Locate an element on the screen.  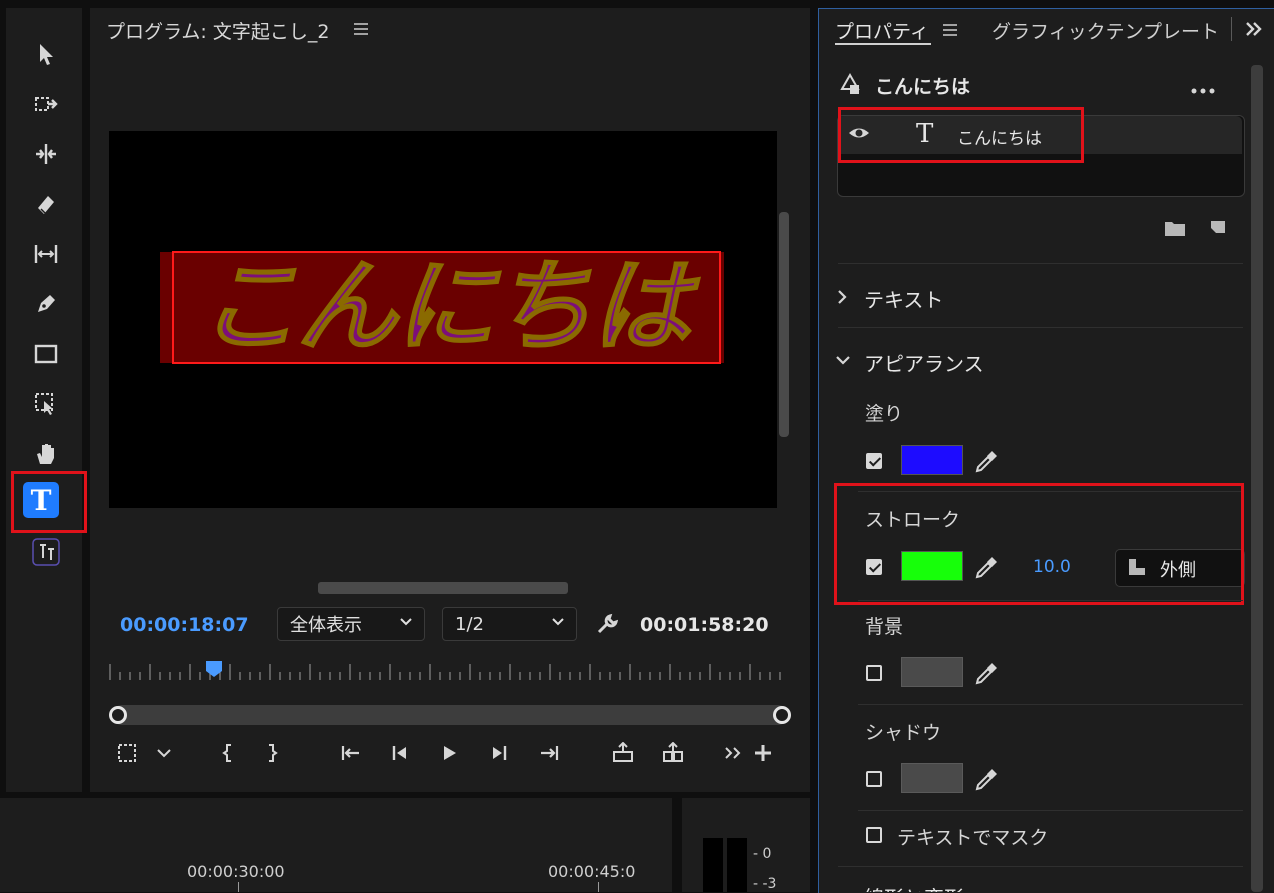
timeline-ruler-label-b: 00:00:45:0 is located at coordinates (592, 871).